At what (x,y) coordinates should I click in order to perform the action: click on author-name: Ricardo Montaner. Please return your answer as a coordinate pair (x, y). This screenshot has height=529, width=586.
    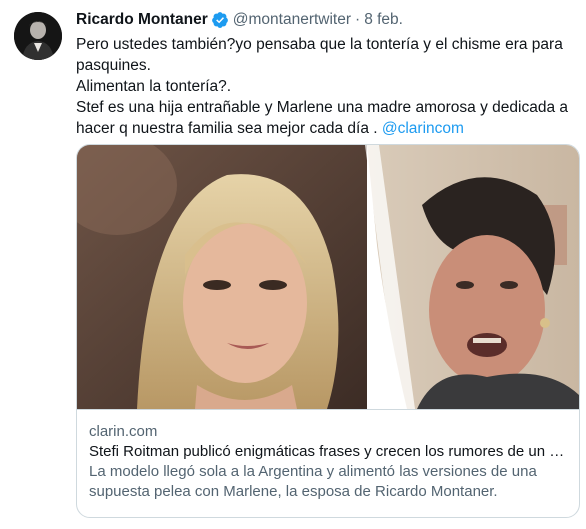
    Looking at the image, I should click on (142, 20).